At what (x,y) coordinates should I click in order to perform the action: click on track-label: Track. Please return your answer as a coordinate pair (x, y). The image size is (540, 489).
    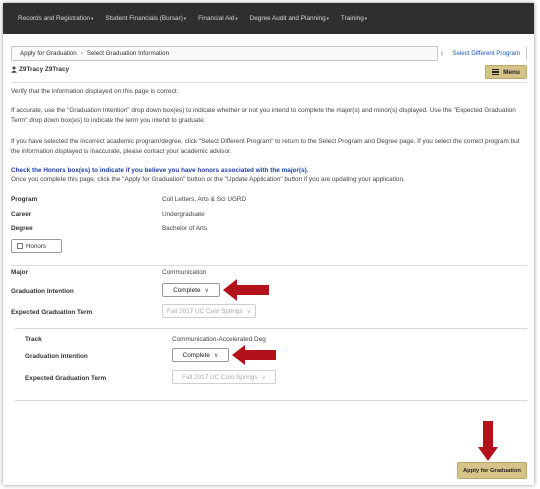
    Looking at the image, I should click on (33, 339).